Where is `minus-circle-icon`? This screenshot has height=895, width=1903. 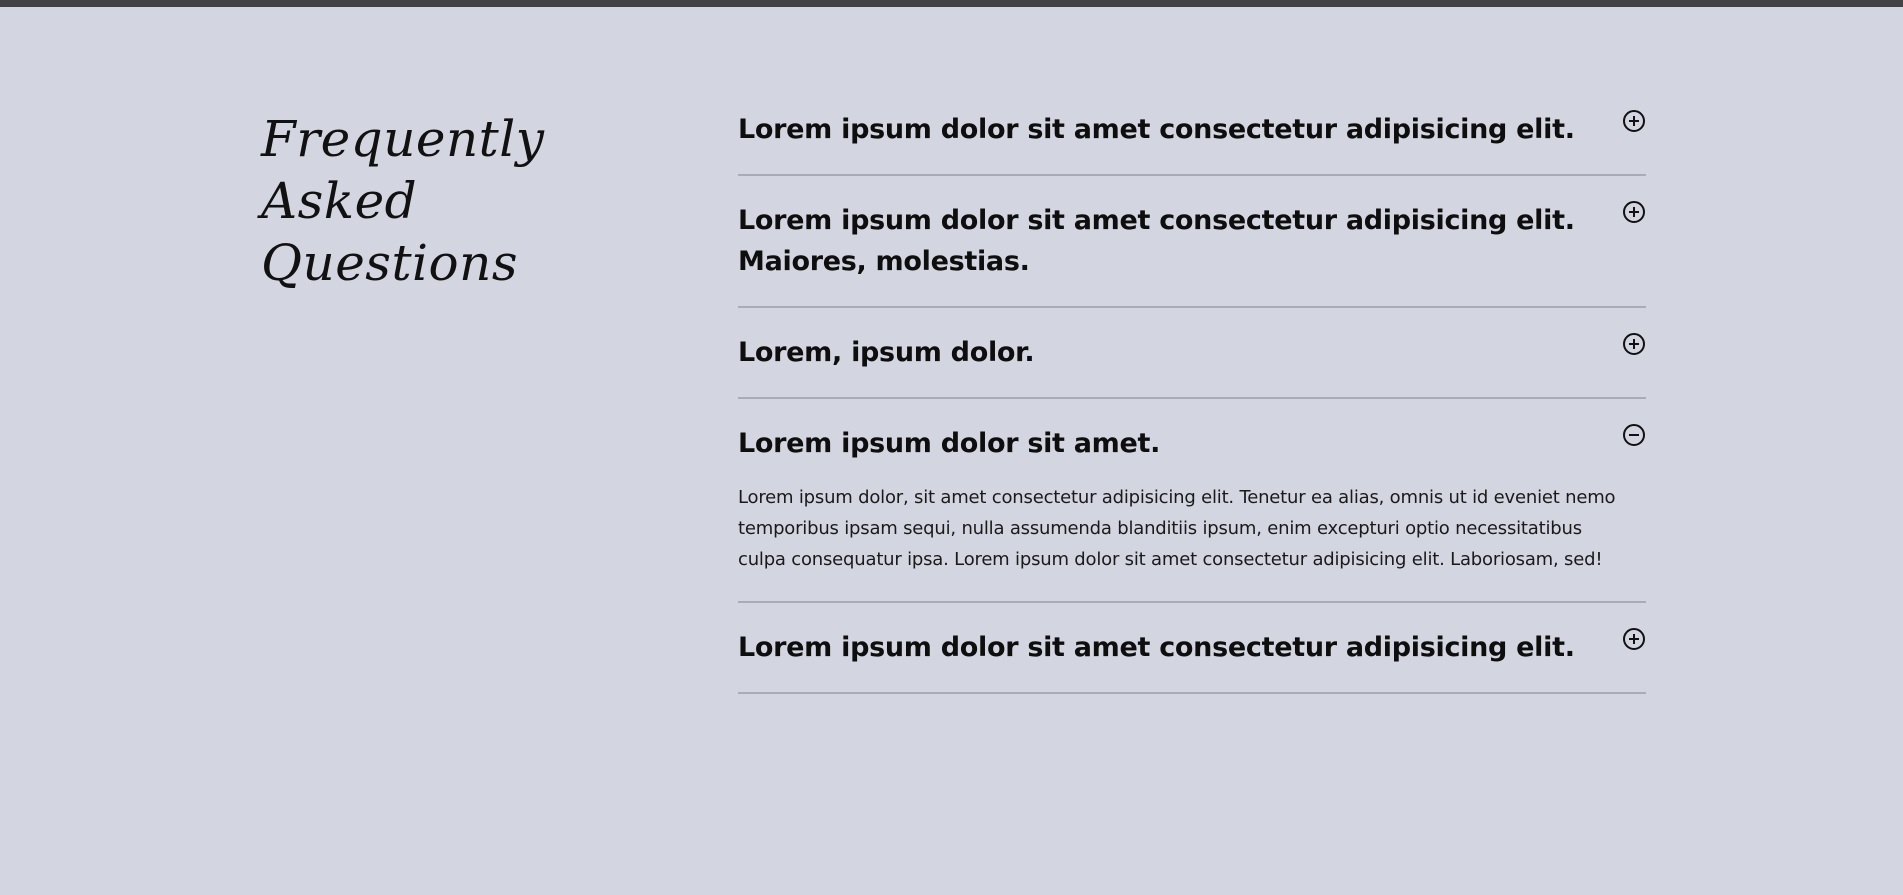
minus-circle-icon is located at coordinates (1634, 435).